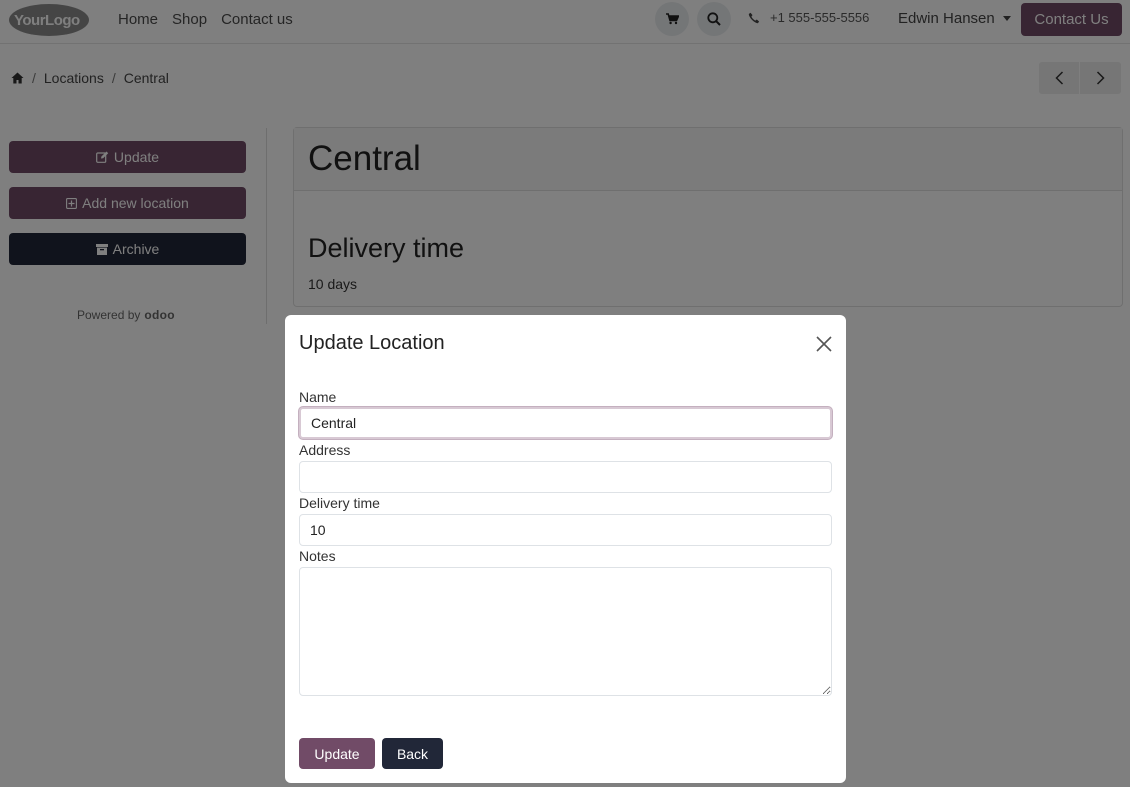 Image resolution: width=1130 pixels, height=787 pixels. Describe the element at coordinates (325, 450) in the screenshot. I see `address-label: Address` at that location.